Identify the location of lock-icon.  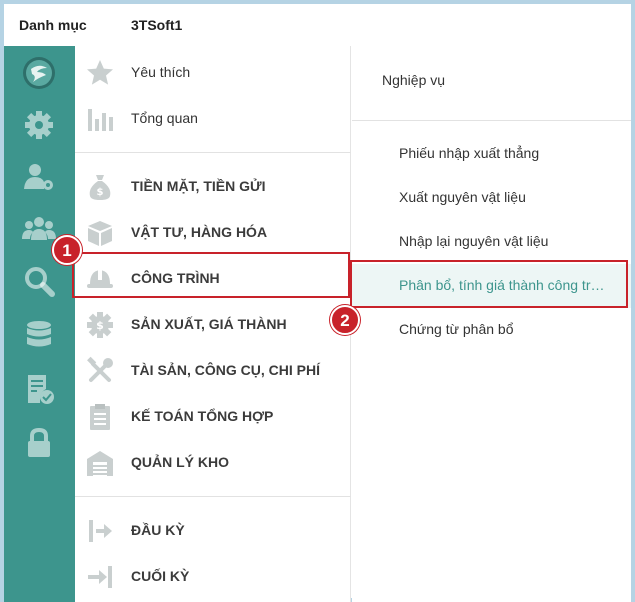
(39, 443).